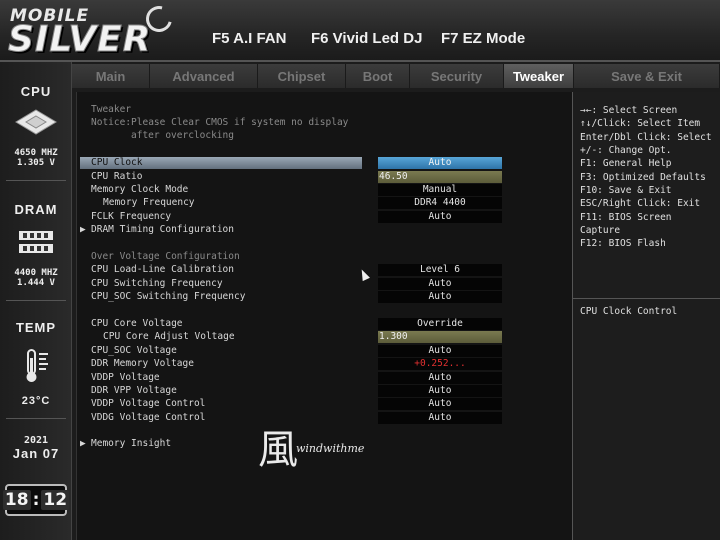 Image resolution: width=720 pixels, height=540 pixels. What do you see at coordinates (36, 209) in the screenshot?
I see `dram-label: DRAM` at bounding box center [36, 209].